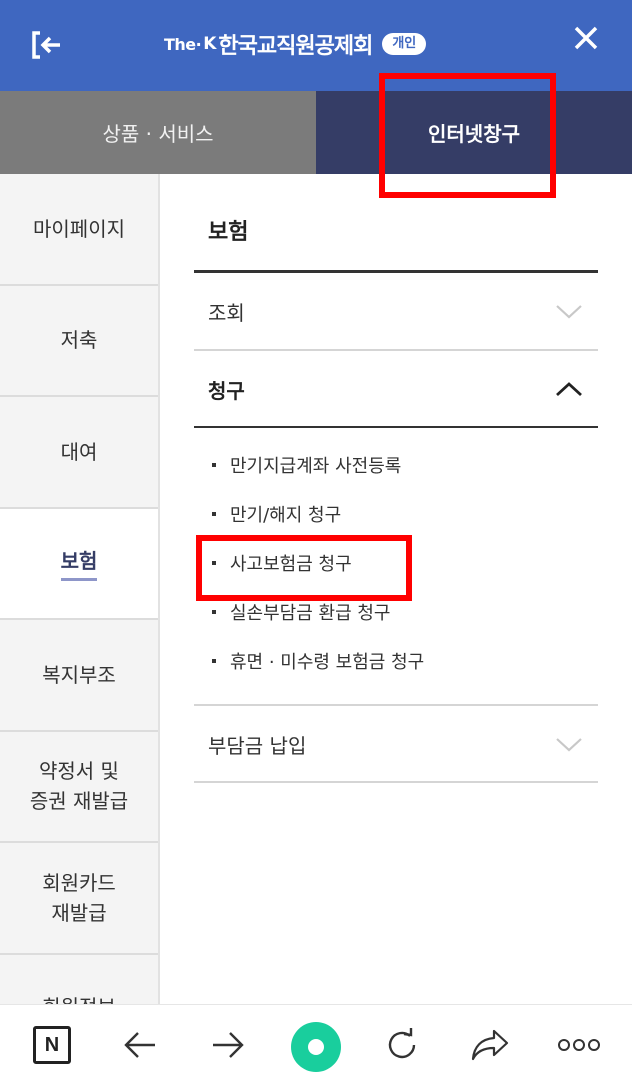  I want to click on logo-k: K, so click(210, 44).